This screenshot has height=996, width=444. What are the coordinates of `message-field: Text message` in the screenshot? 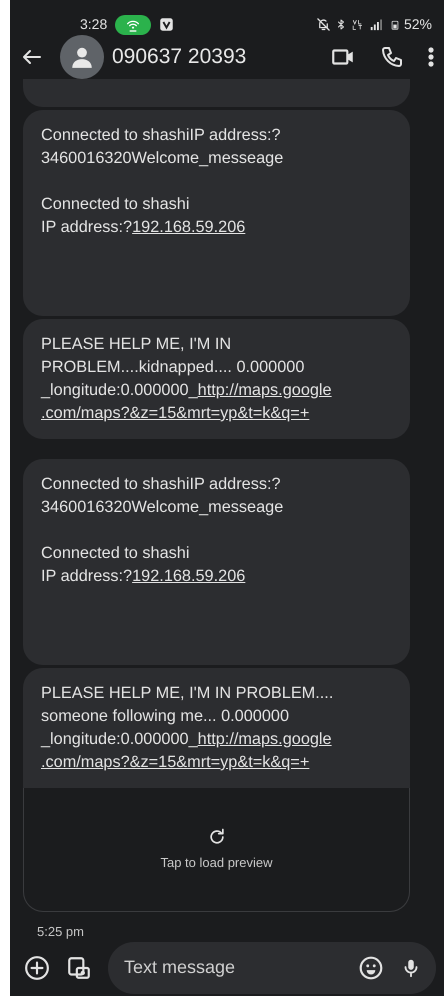 It's located at (272, 968).